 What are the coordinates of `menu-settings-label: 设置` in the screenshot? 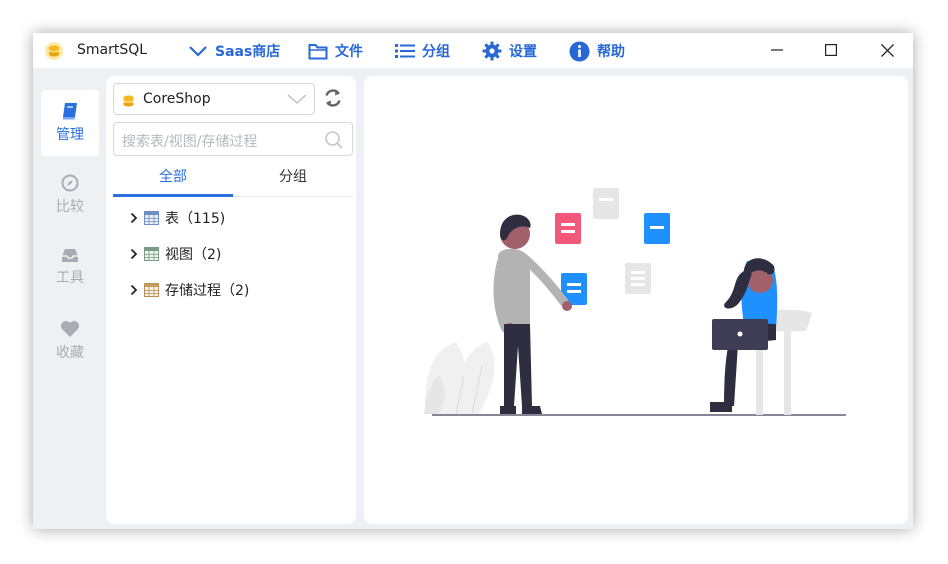 It's located at (523, 52).